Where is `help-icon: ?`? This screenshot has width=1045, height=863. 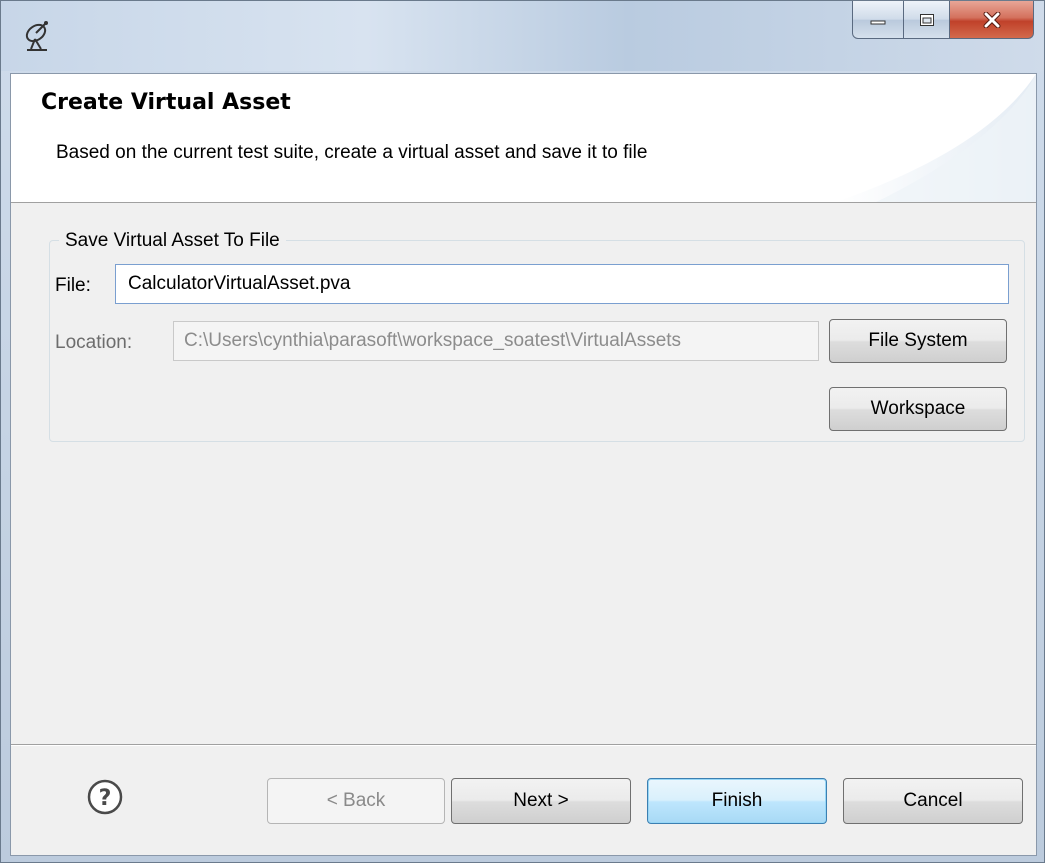
help-icon: ? is located at coordinates (105, 797).